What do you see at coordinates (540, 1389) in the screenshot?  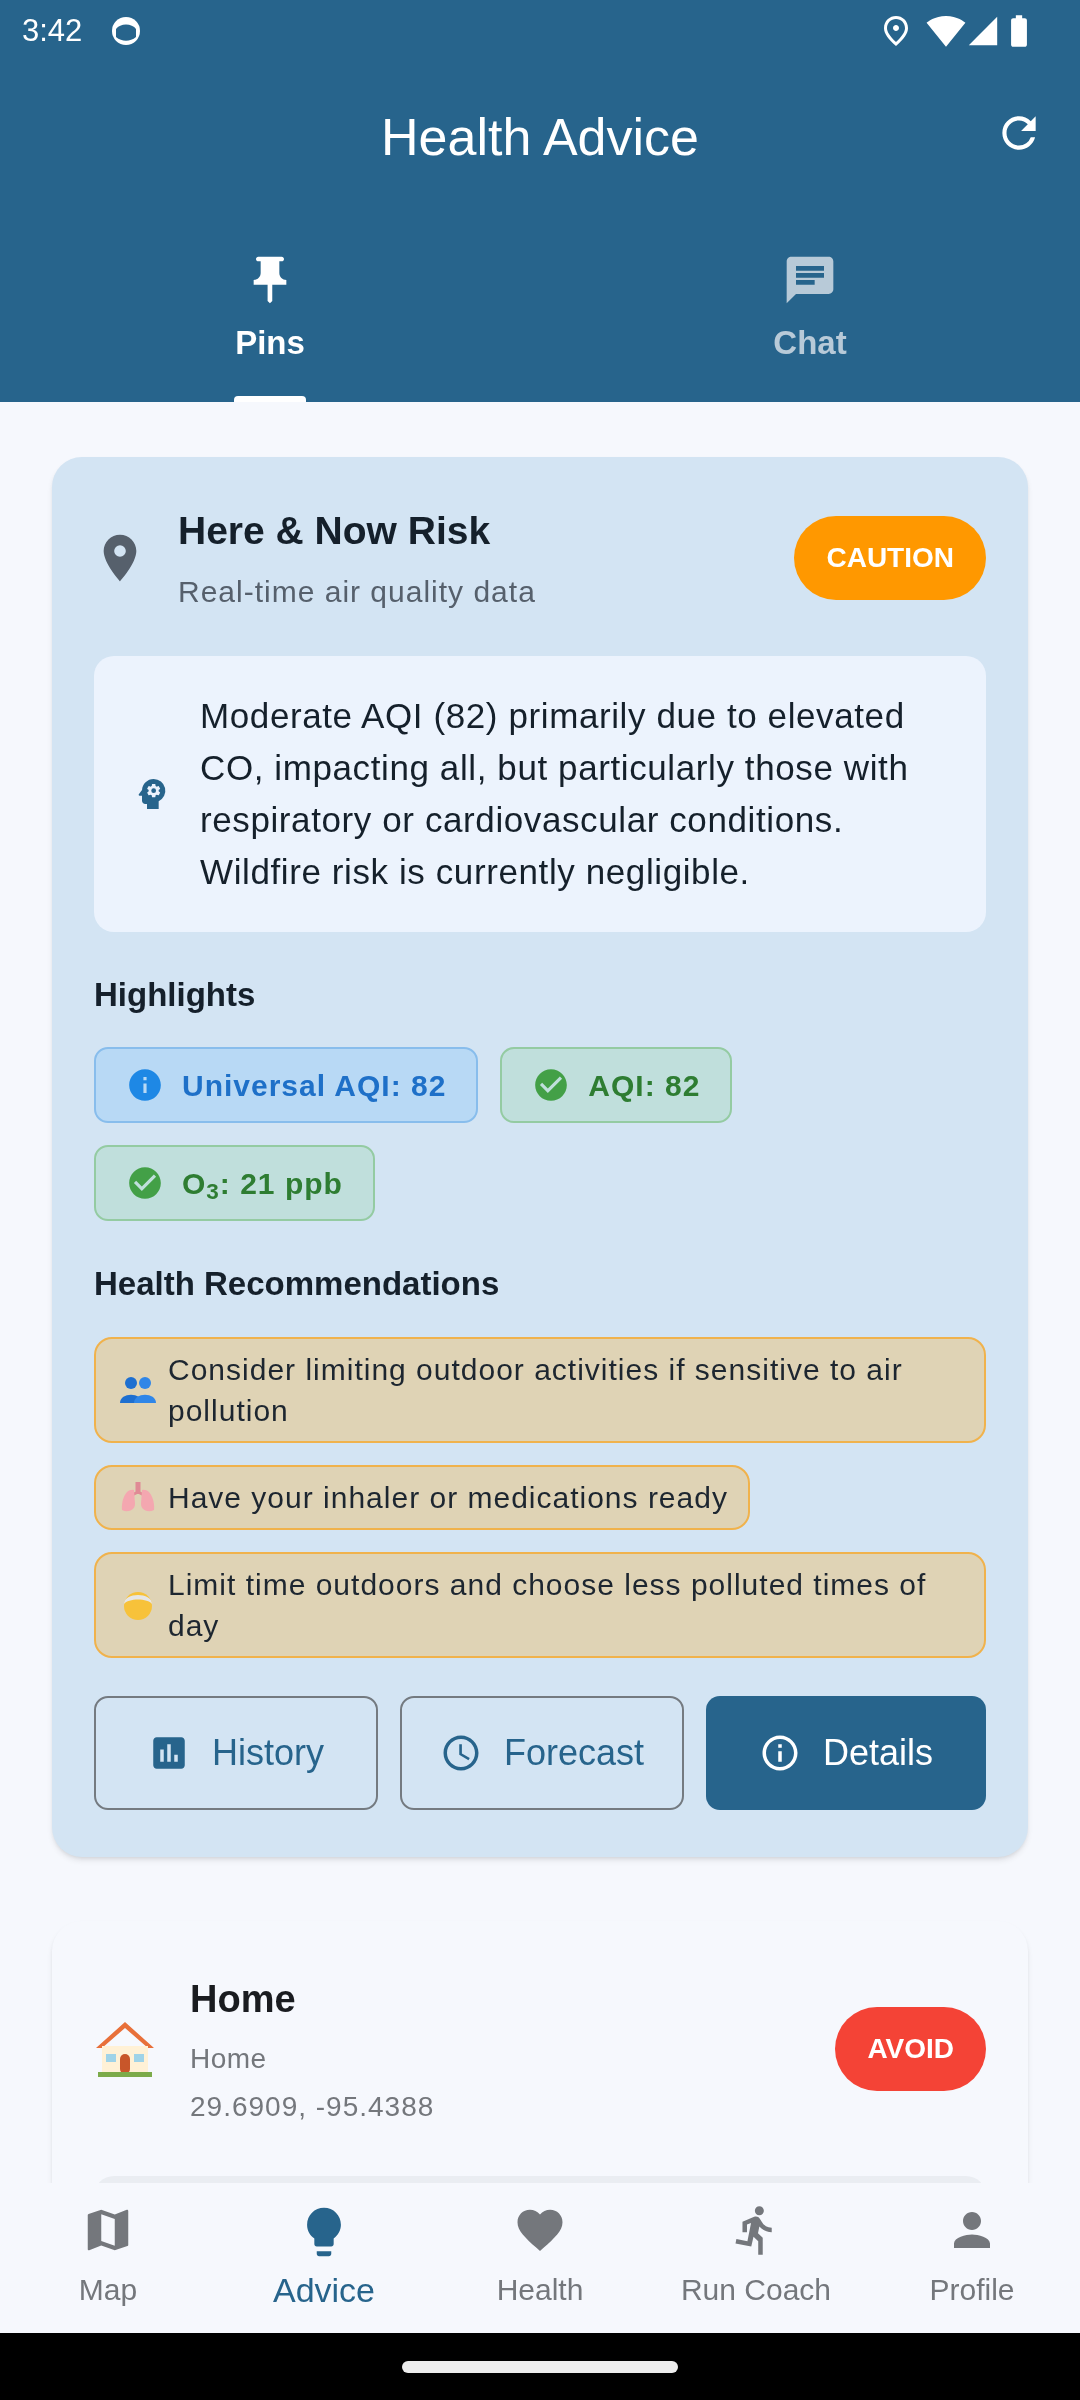 I see `recommendation-item: Consider limiting outdoor activities if sensitive to air pollution` at bounding box center [540, 1389].